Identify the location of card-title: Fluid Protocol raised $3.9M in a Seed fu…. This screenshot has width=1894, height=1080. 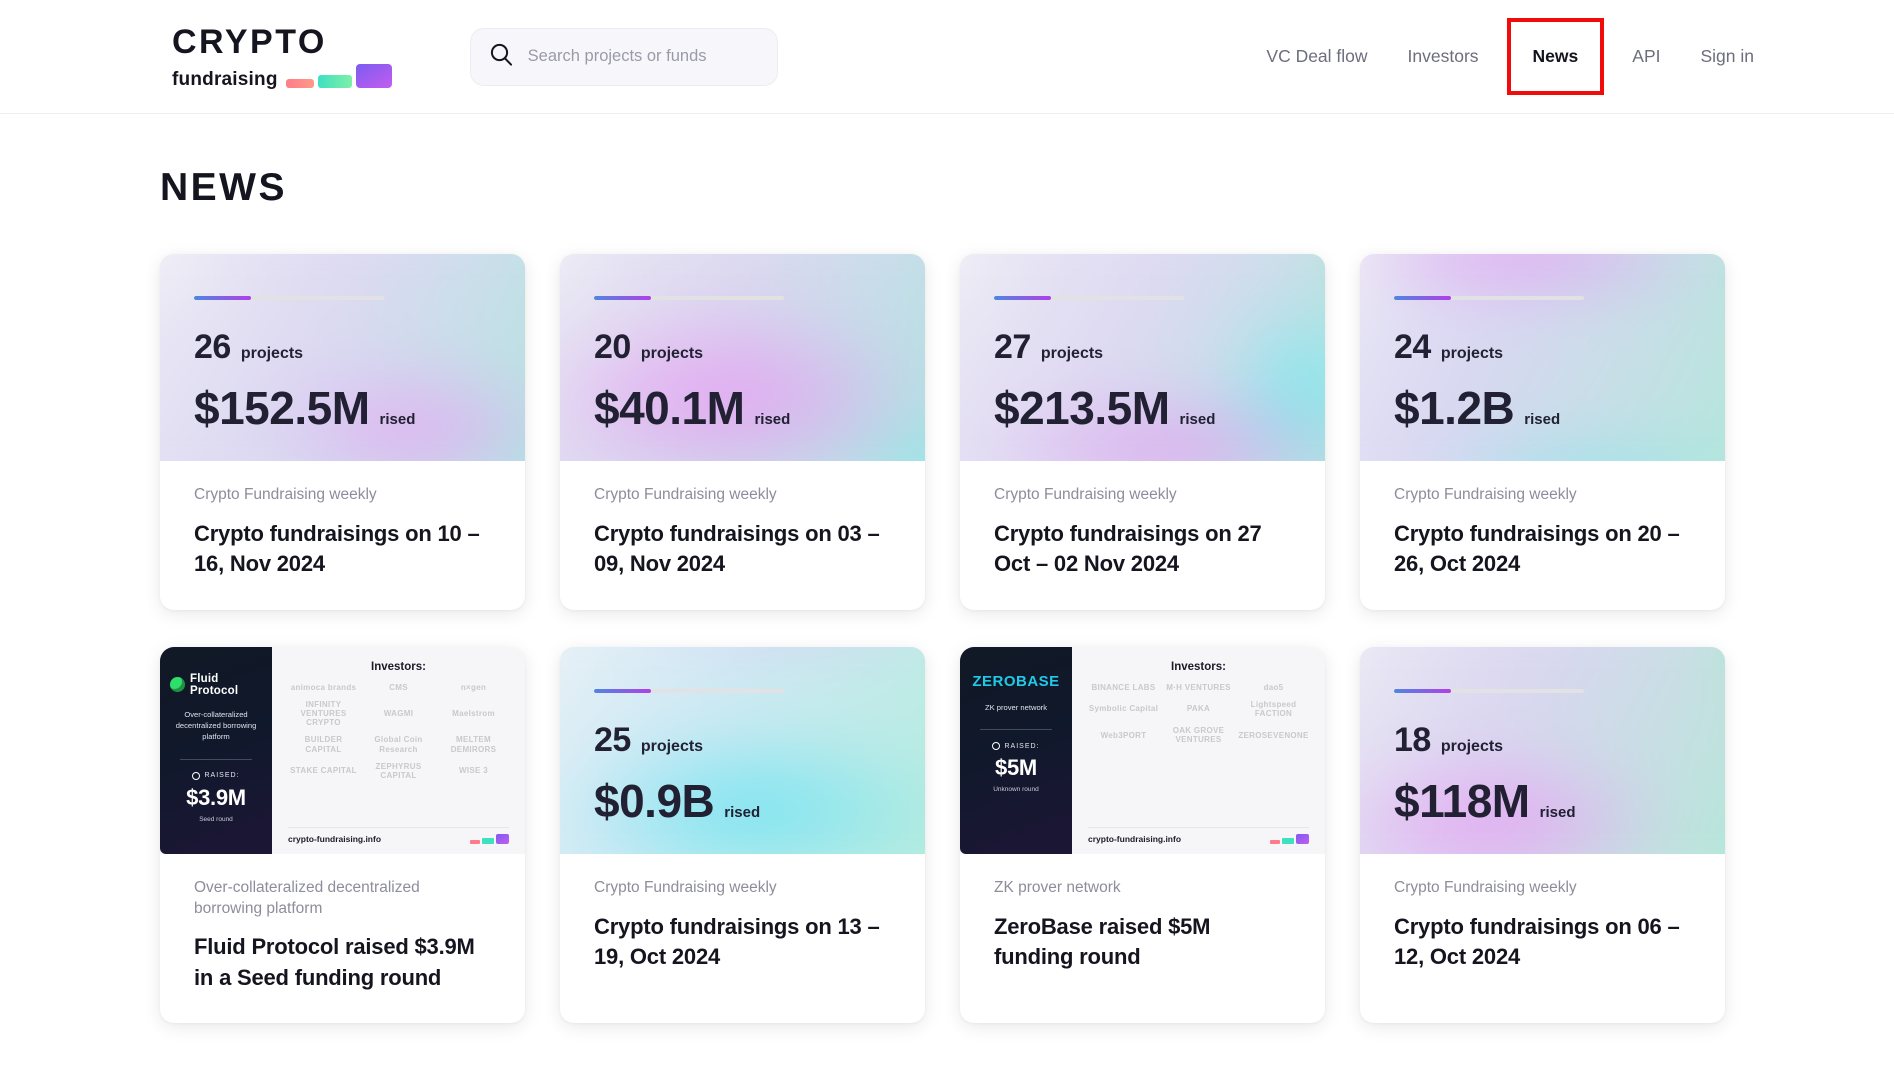
(334, 962).